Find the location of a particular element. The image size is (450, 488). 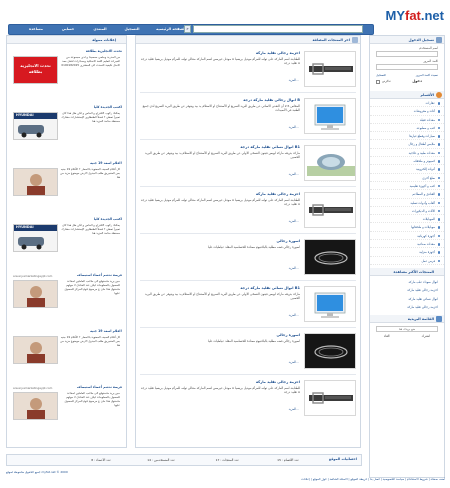

search-input is located at coordinates (278, 29).